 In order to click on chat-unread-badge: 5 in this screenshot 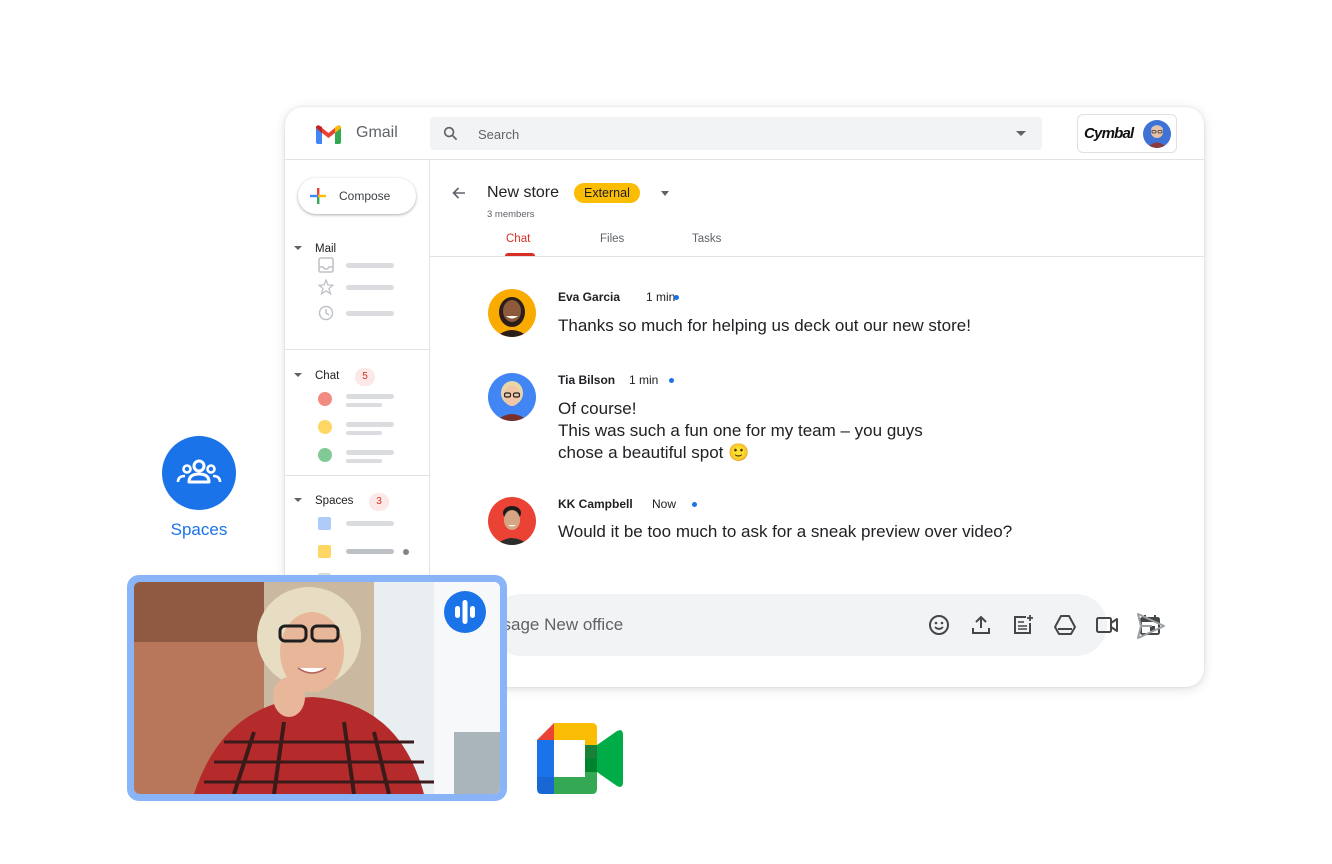, I will do `click(365, 377)`.